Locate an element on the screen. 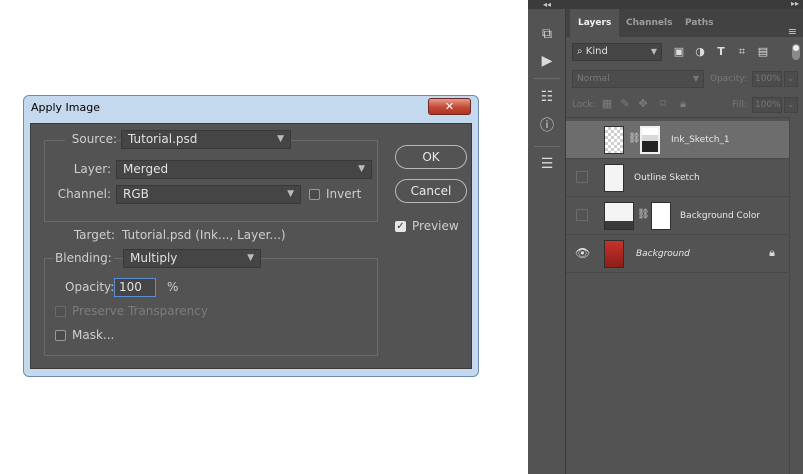 This screenshot has height=474, width=803. target-value: Tutorial.psd (Ink..., Layer...) is located at coordinates (204, 235).